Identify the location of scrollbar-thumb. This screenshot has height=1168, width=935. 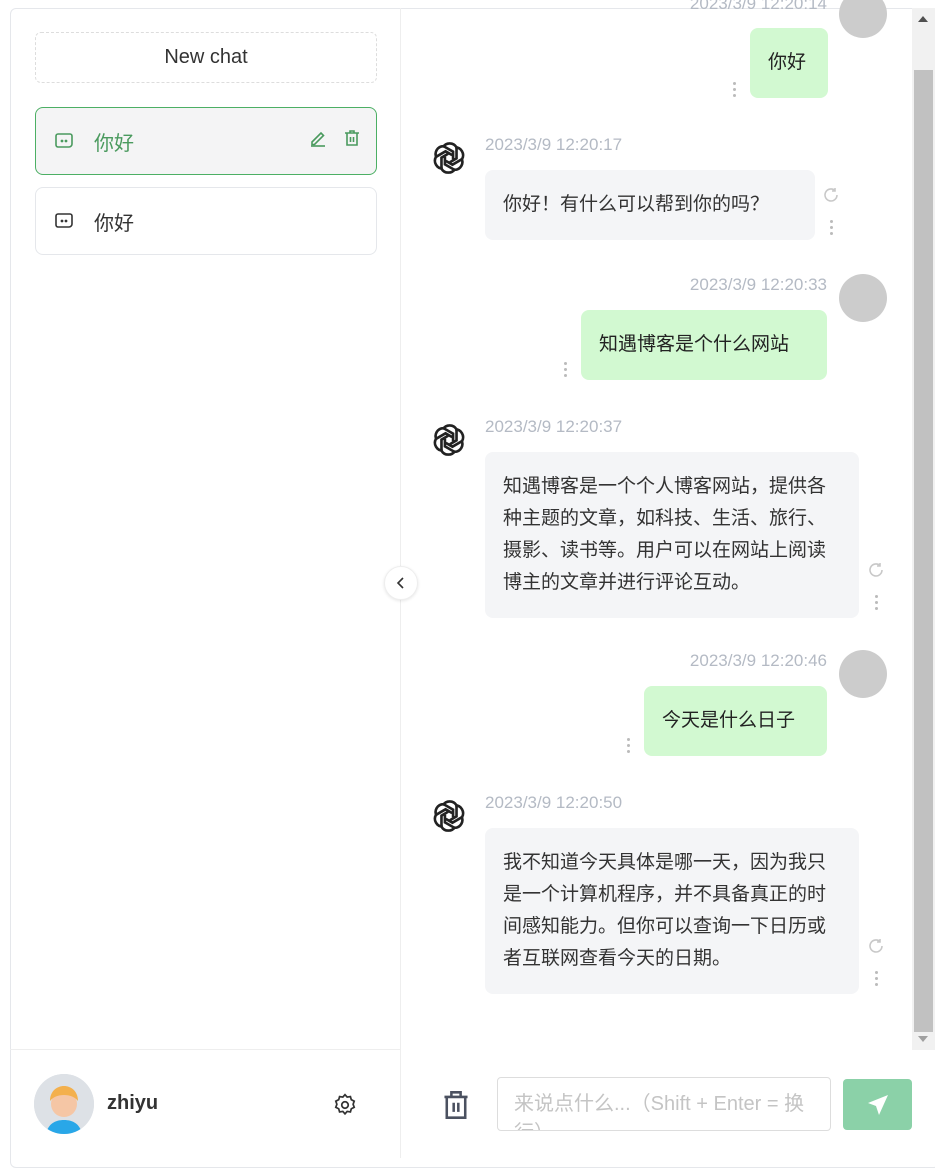
(923, 551).